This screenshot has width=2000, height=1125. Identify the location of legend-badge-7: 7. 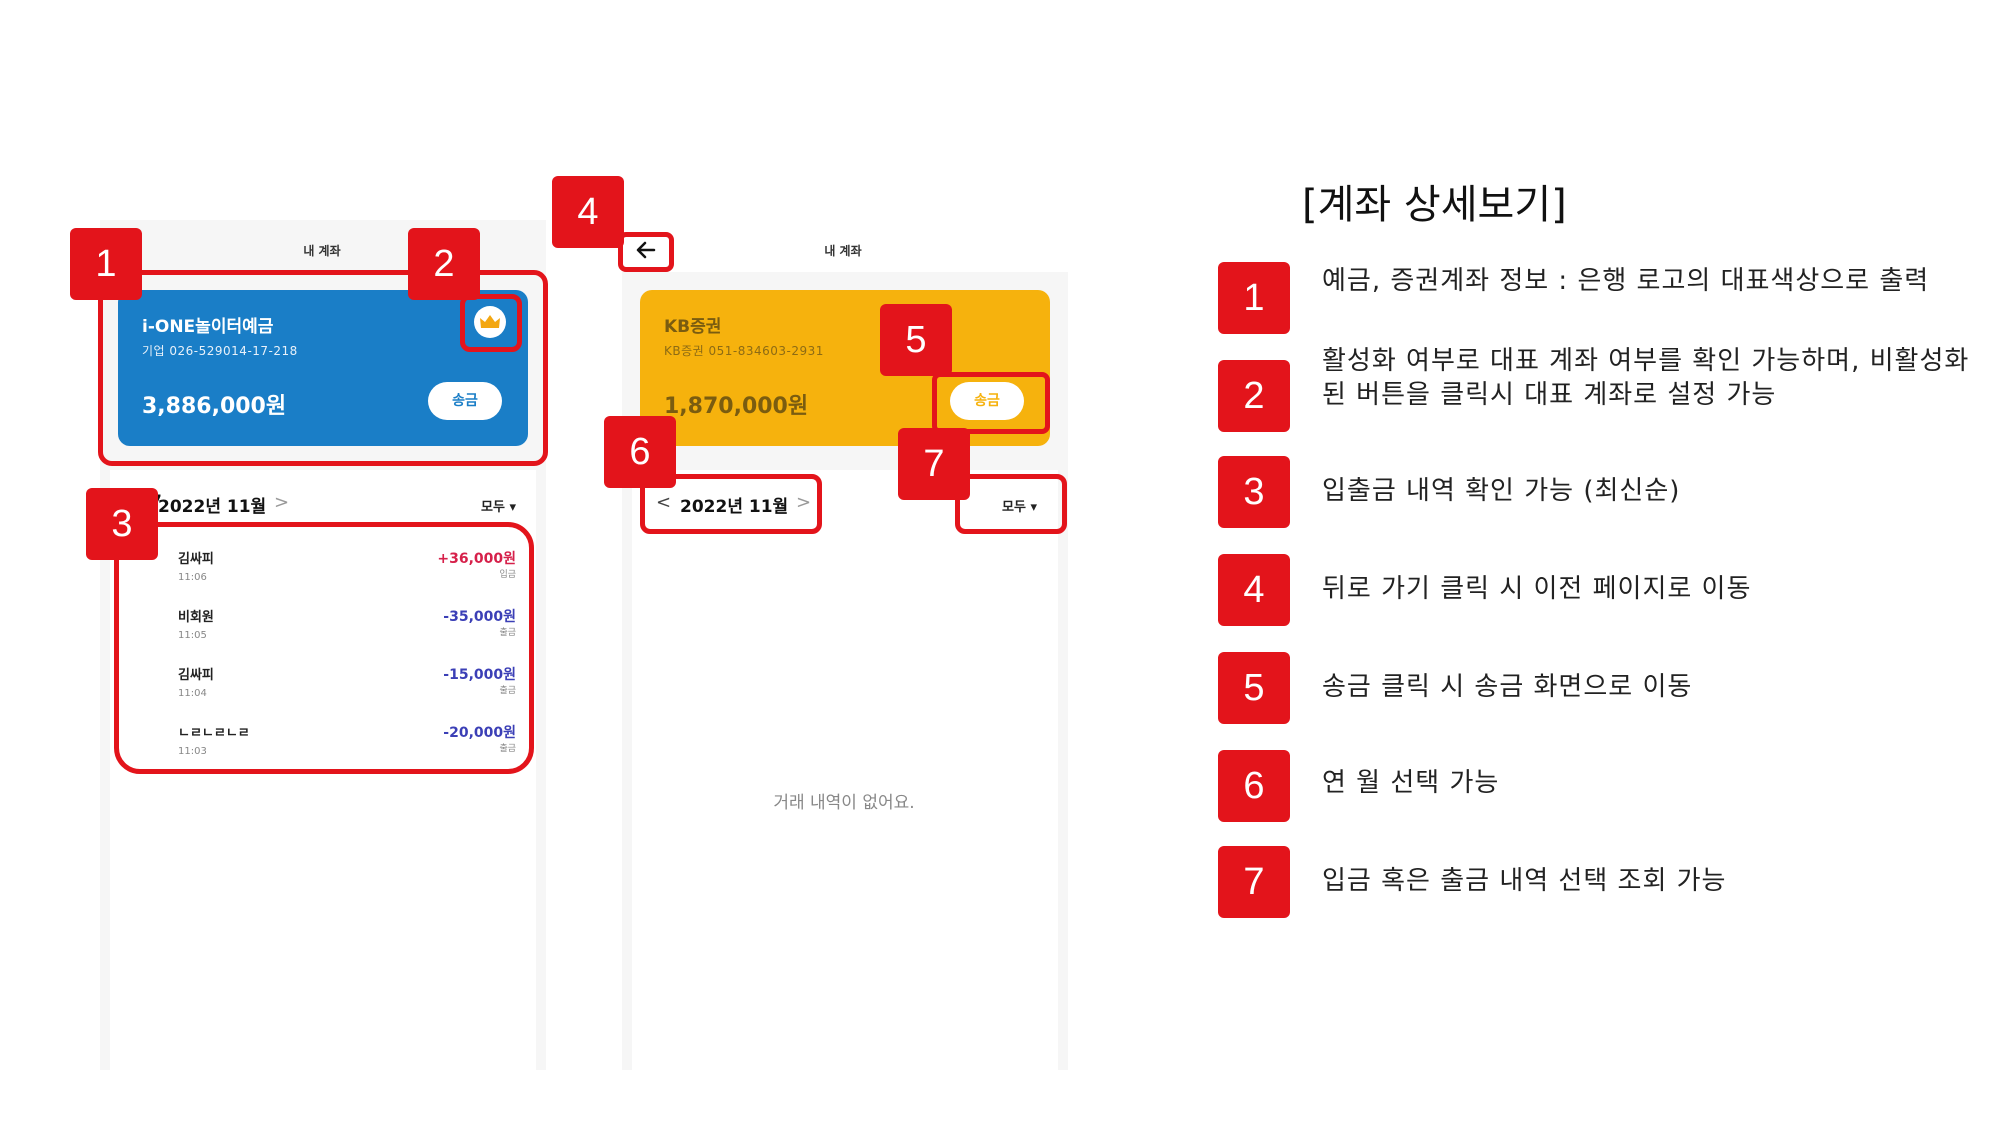
(1254, 882).